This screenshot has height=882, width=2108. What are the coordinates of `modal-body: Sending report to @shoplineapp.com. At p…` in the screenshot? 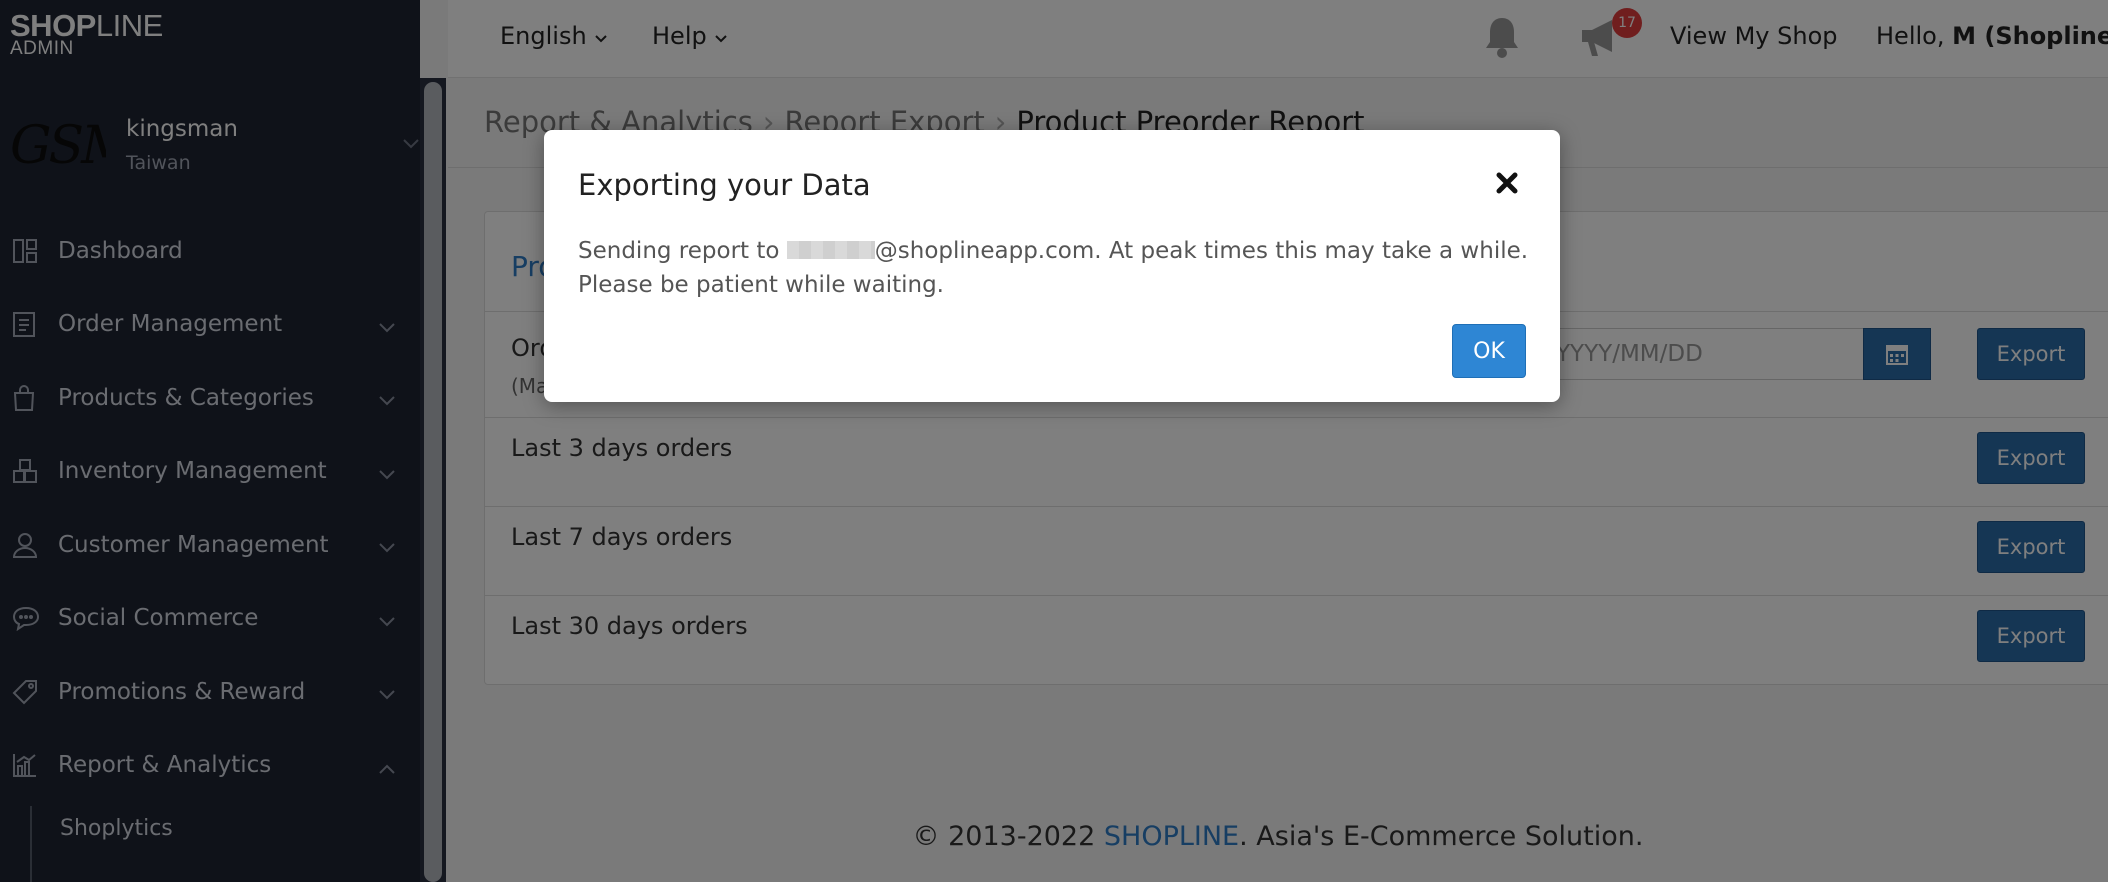 It's located at (1058, 268).